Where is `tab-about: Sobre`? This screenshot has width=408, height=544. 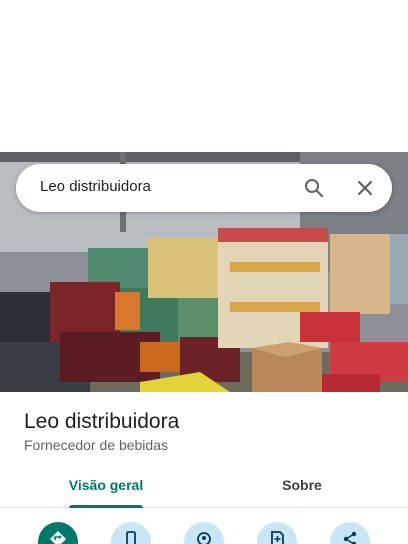 tab-about: Sobre is located at coordinates (302, 487).